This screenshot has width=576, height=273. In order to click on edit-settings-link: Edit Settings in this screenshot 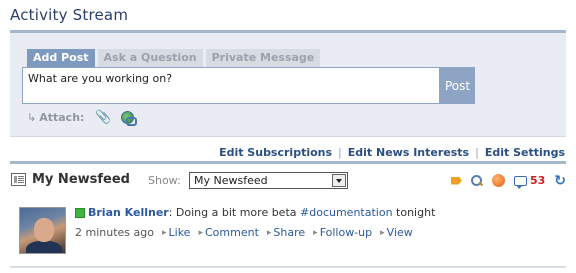, I will do `click(525, 152)`.